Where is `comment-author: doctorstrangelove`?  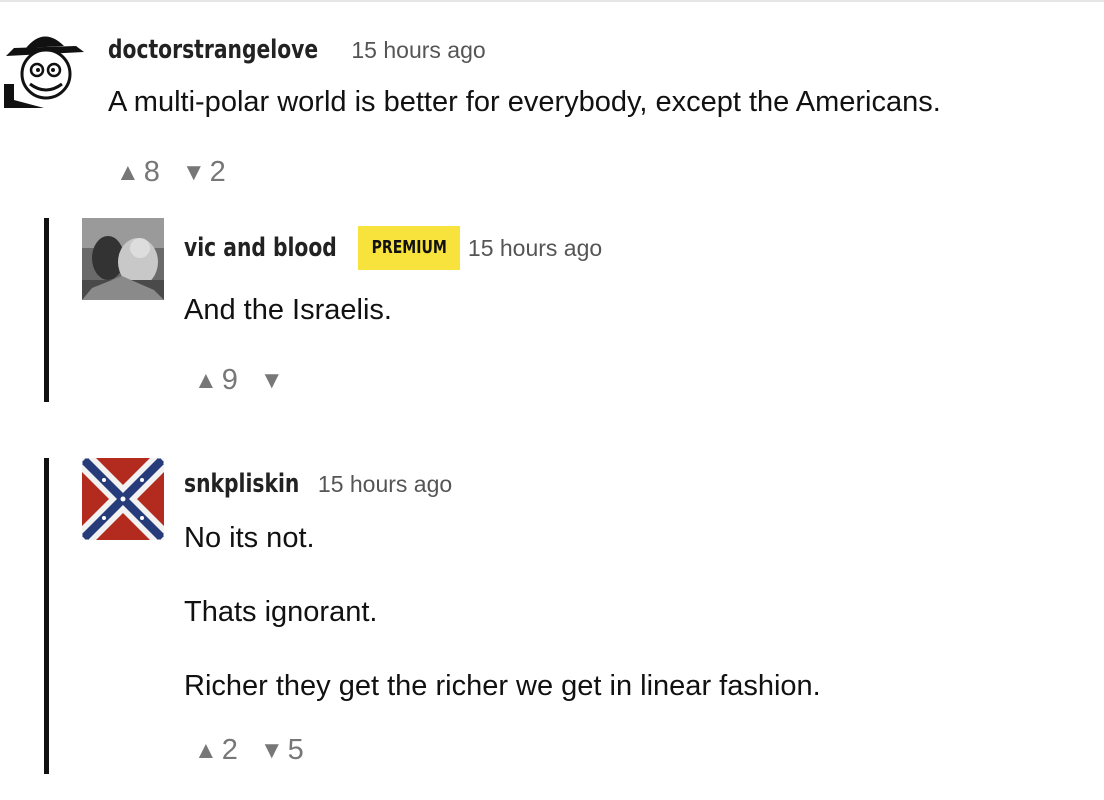
comment-author: doctorstrangelove is located at coordinates (213, 50).